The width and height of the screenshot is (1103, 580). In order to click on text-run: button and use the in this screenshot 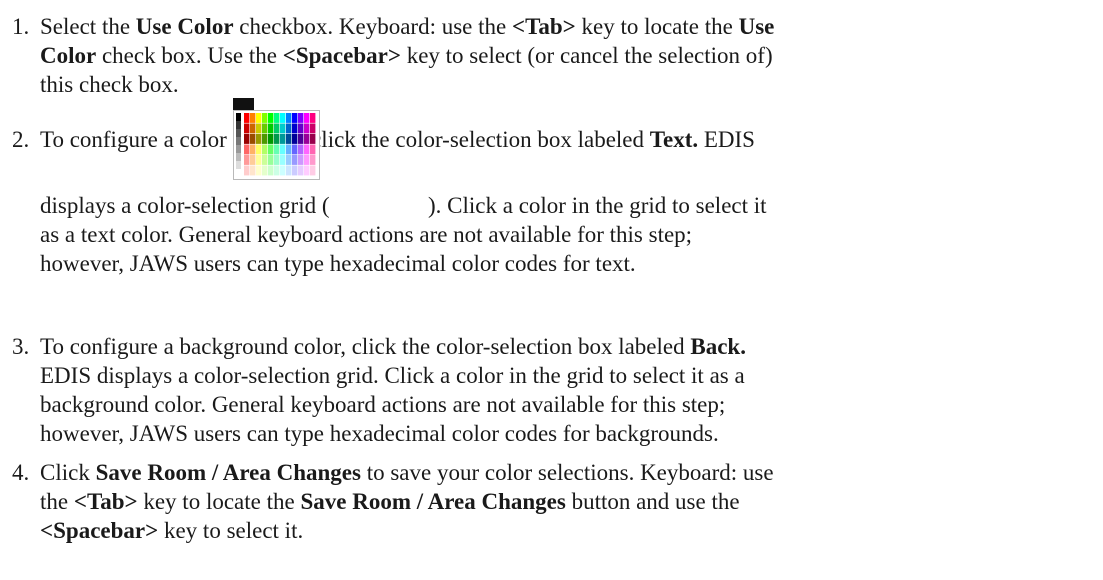, I will do `click(652, 501)`.